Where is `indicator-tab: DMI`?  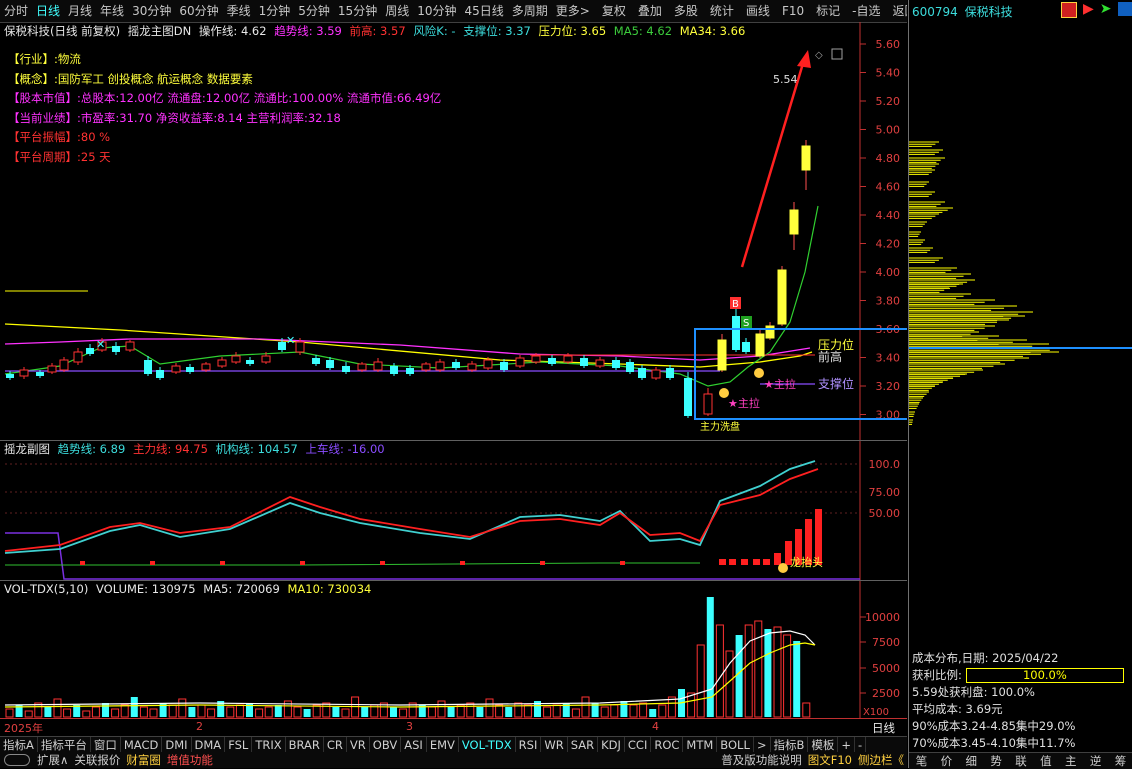
indicator-tab: DMI is located at coordinates (177, 745).